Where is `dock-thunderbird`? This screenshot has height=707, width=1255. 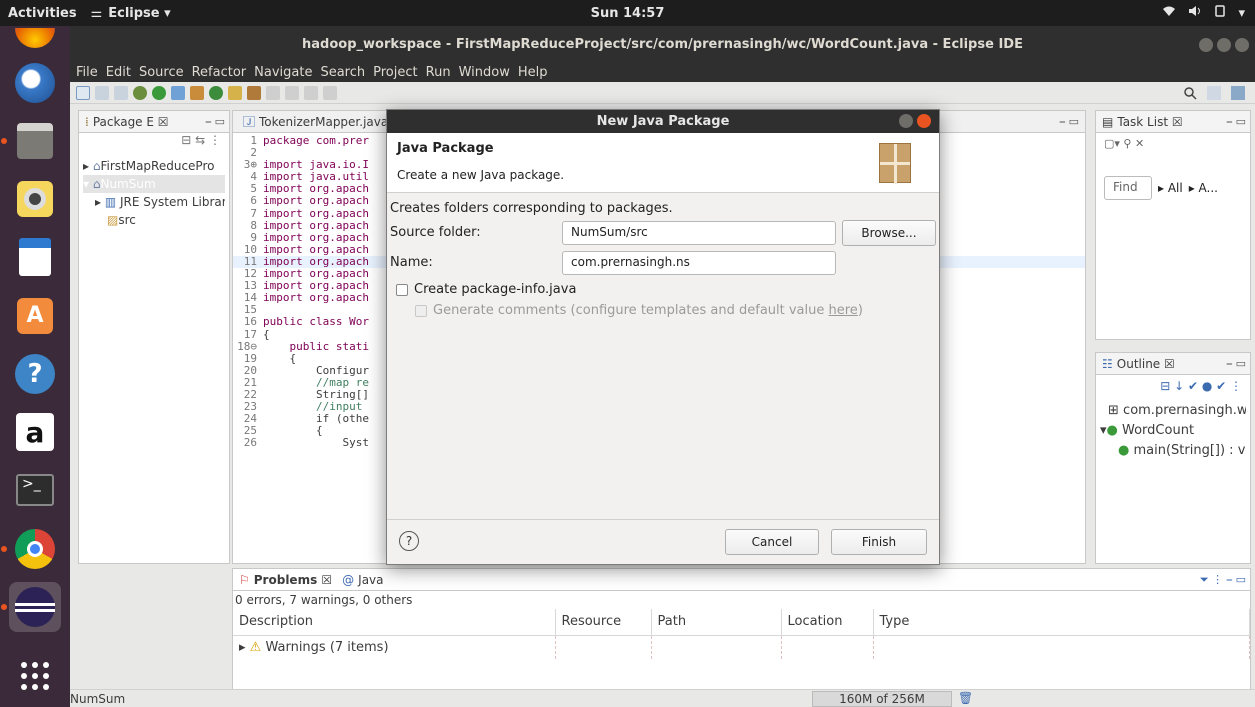
dock-thunderbird is located at coordinates (35, 82).